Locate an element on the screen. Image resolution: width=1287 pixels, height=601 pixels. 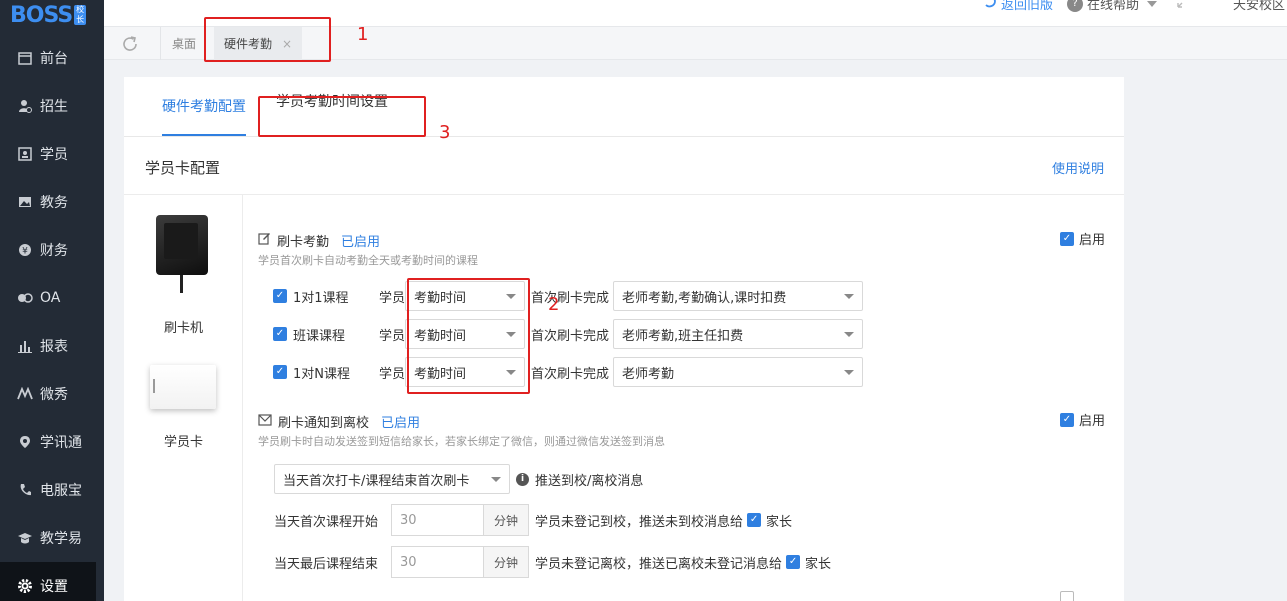
select-value: 当天首次打卡/课程结束首次刷卡 is located at coordinates (376, 481).